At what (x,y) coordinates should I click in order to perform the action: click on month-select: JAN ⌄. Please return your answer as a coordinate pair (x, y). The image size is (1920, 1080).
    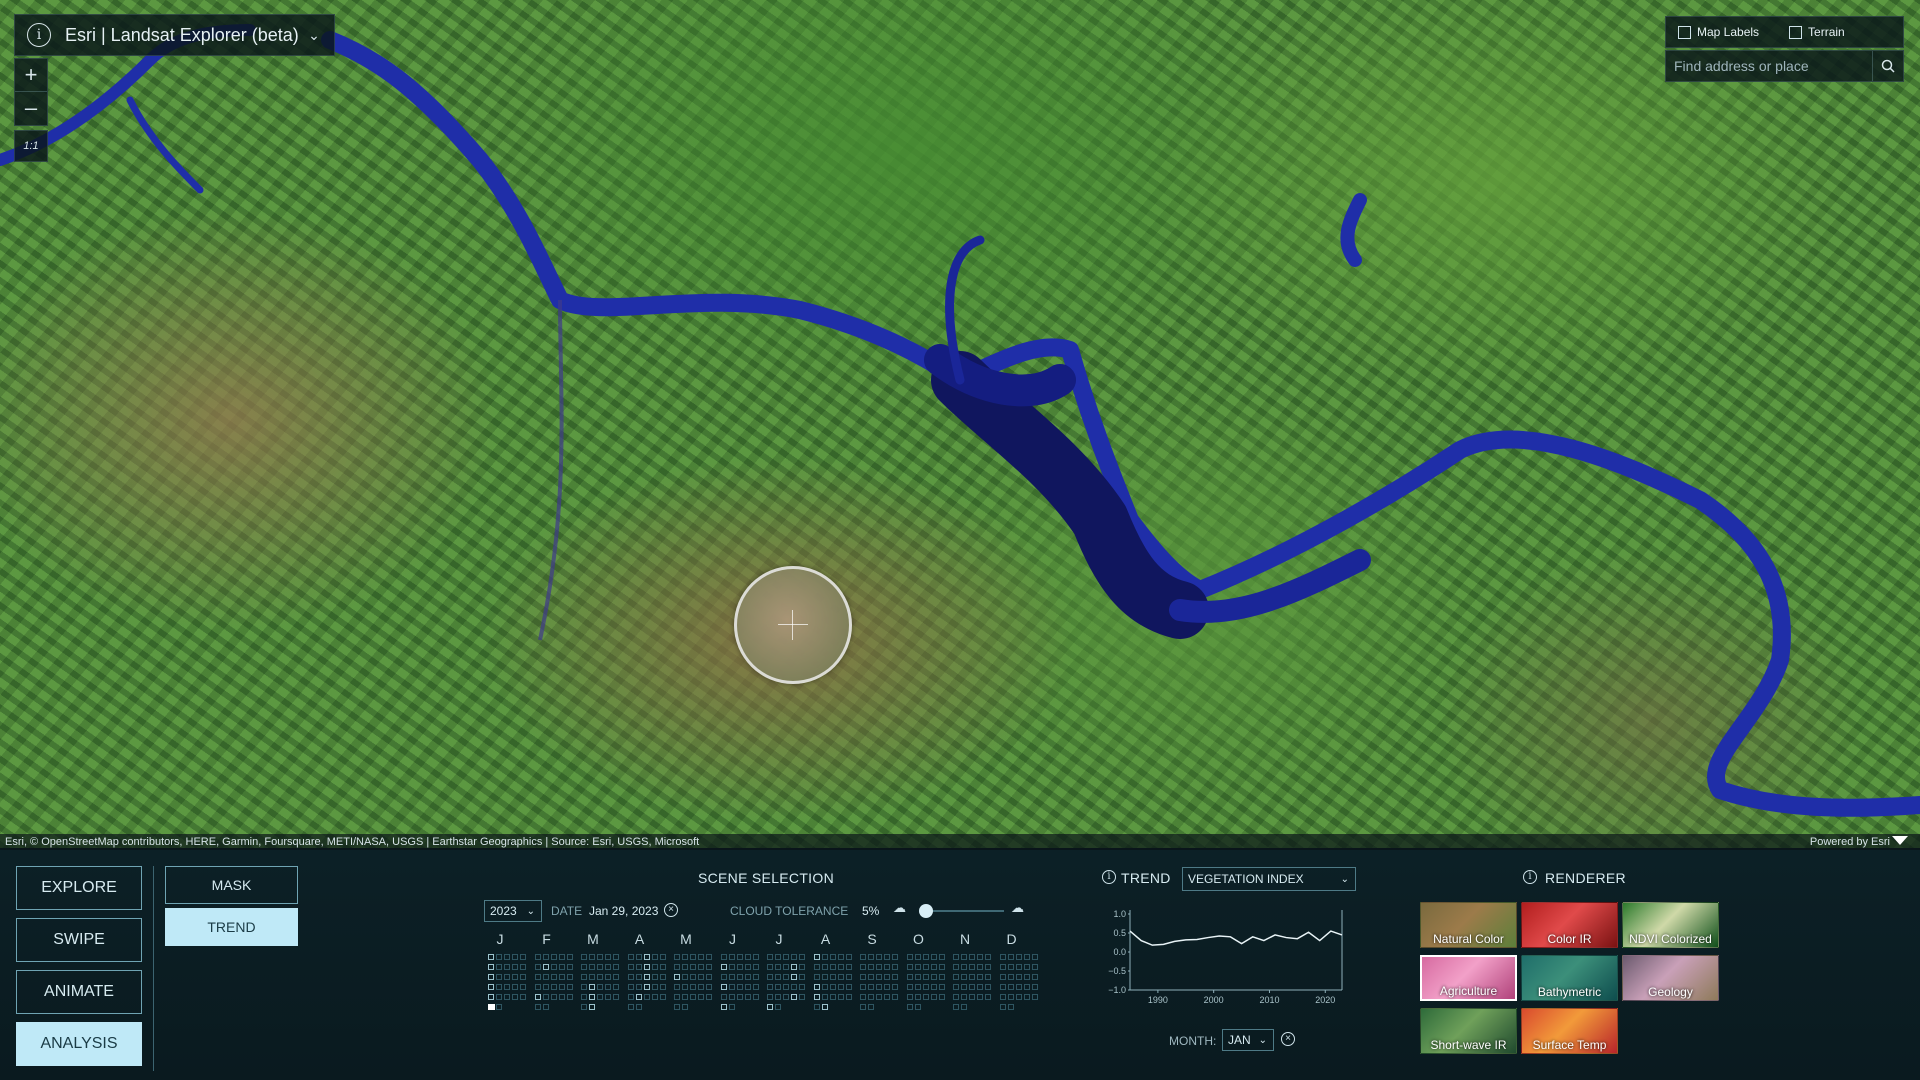
    Looking at the image, I should click on (1248, 1040).